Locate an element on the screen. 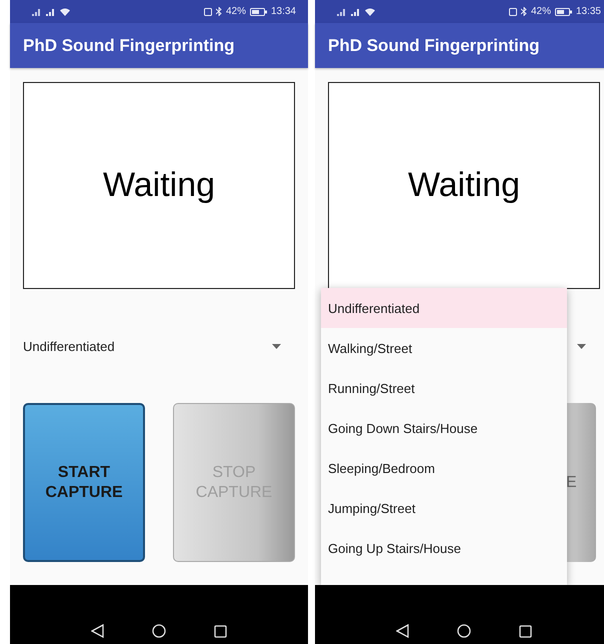 Image resolution: width=604 pixels, height=644 pixels. activity-spinner: Undifferentiated is located at coordinates (152, 346).